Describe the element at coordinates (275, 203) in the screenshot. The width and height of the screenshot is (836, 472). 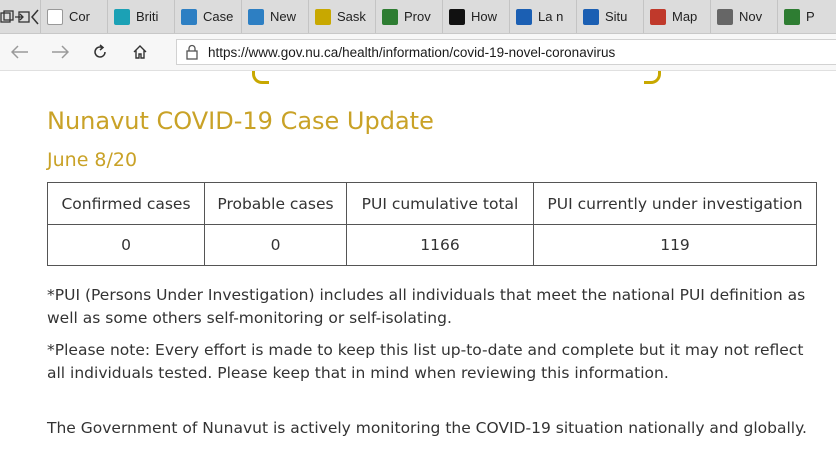
I see `header-probable-cases: Probable cases` at that location.